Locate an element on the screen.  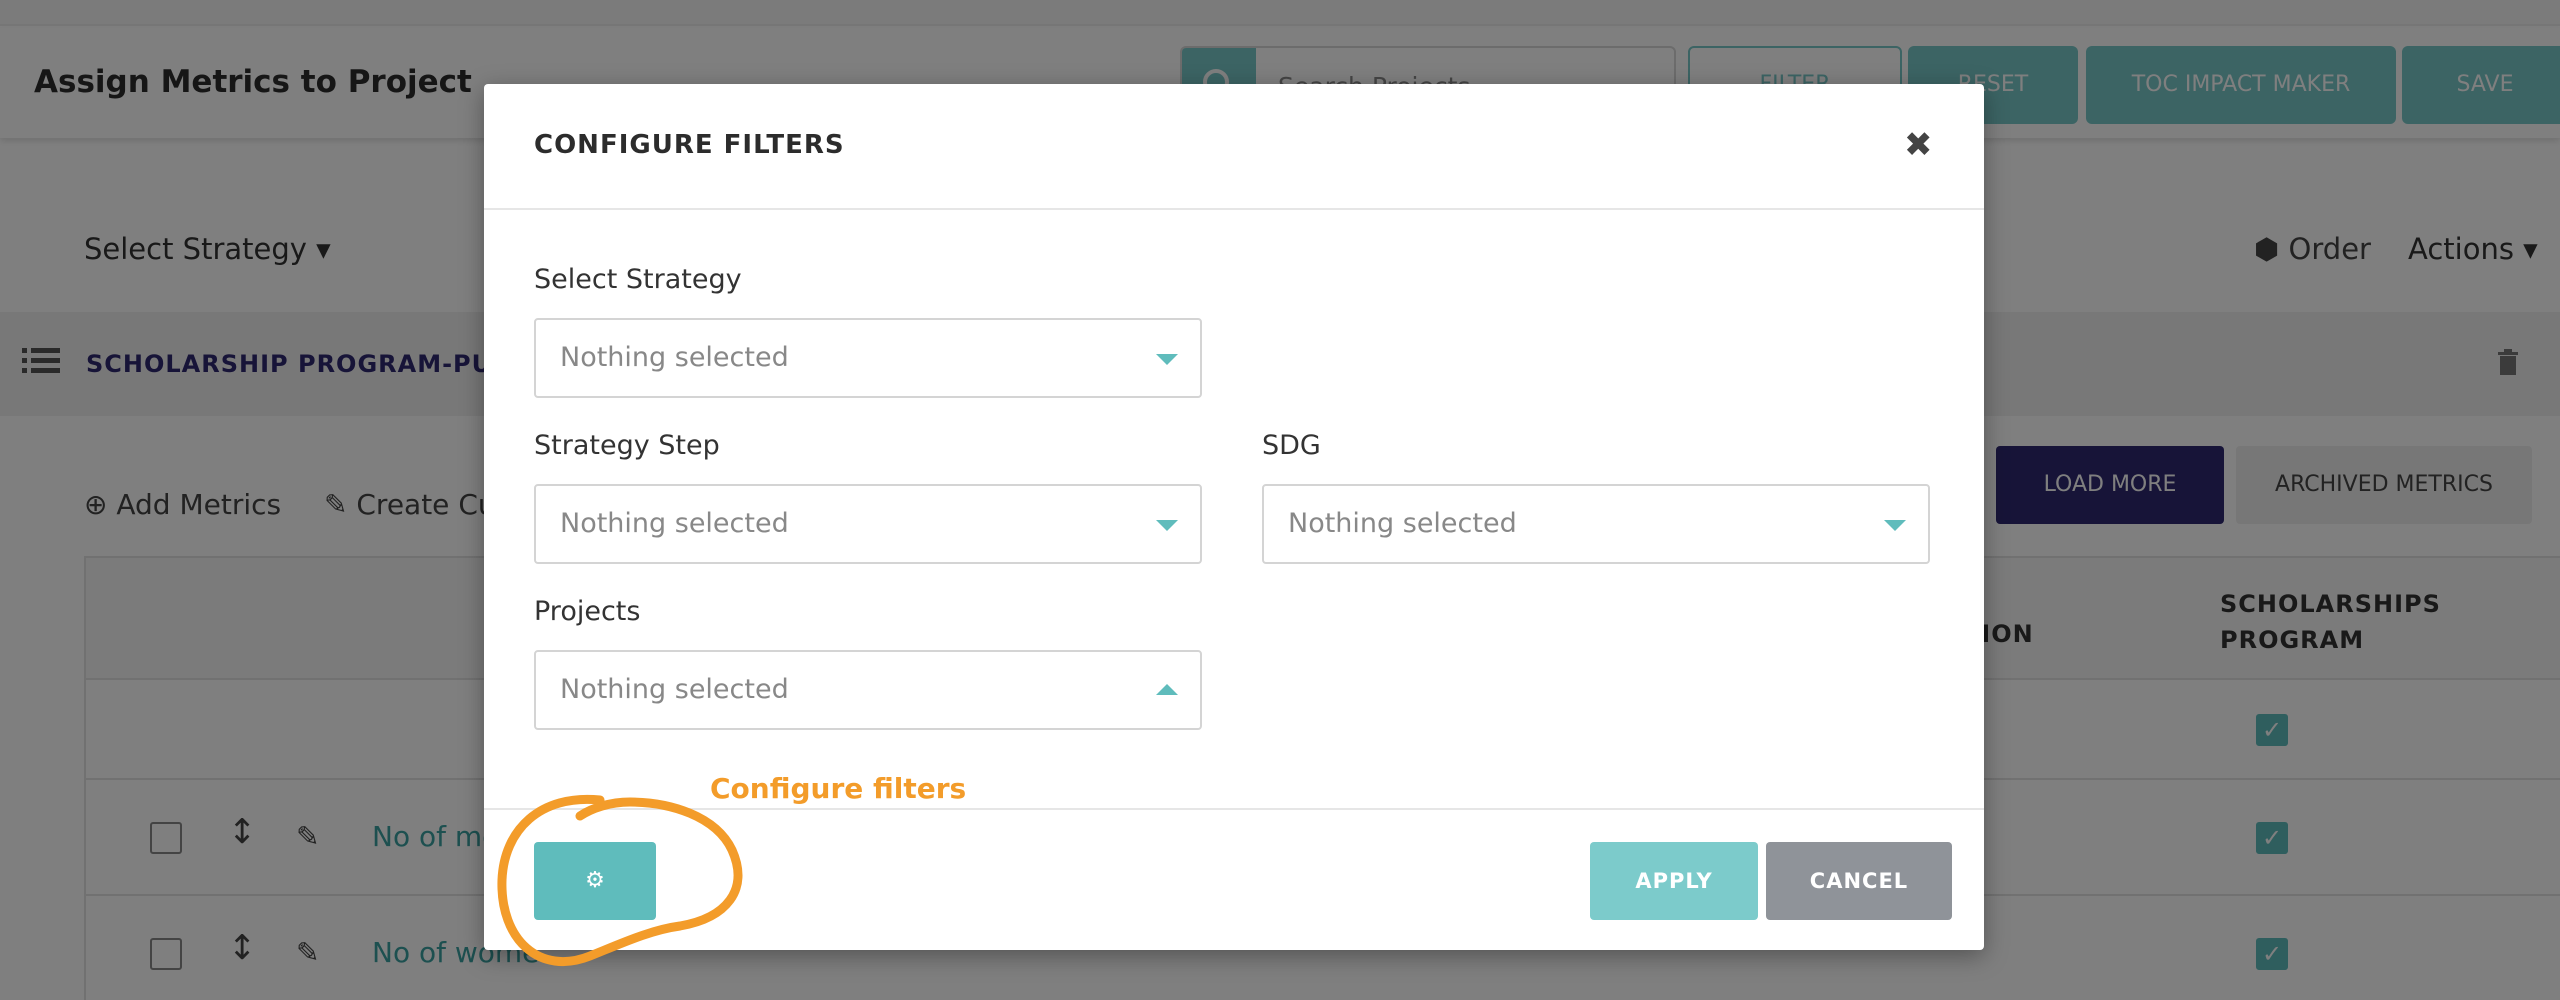
strategy-select-value: Nothing selected is located at coordinates (674, 357).